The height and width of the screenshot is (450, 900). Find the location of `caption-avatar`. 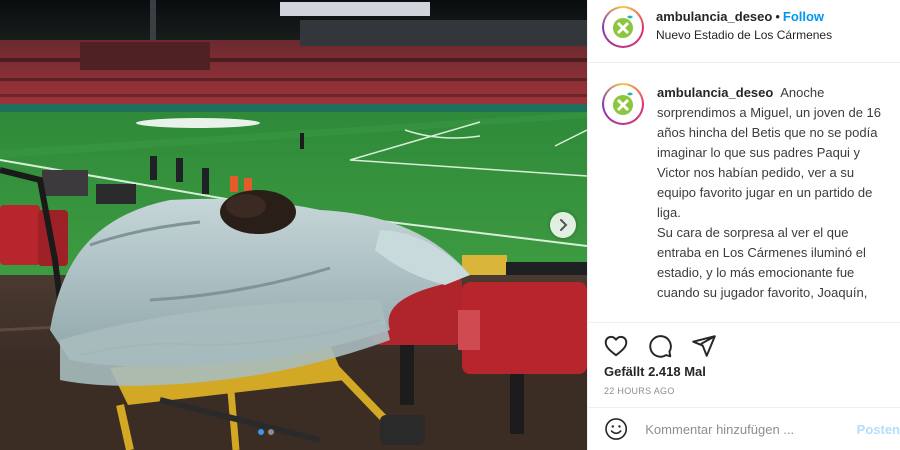

caption-avatar is located at coordinates (623, 104).